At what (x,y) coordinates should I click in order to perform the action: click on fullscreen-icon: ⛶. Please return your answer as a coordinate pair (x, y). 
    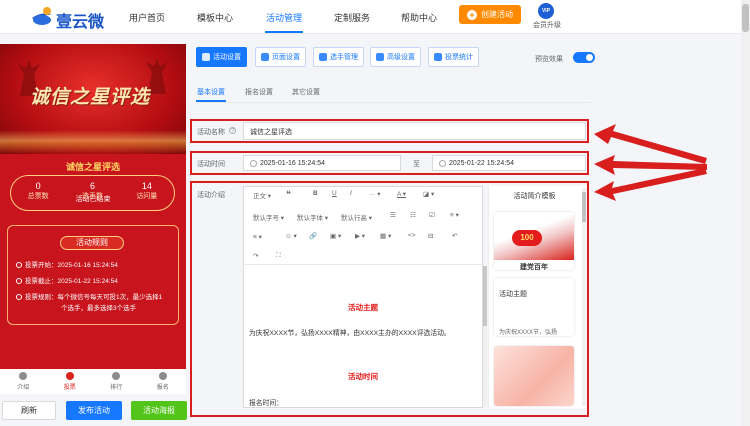
    Looking at the image, I should click on (278, 256).